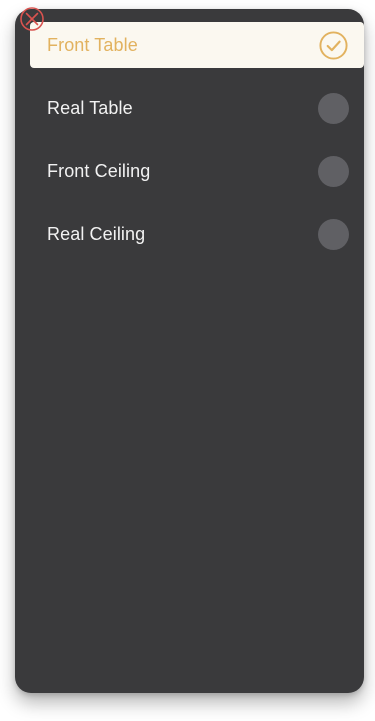 Image resolution: width=375 pixels, height=721 pixels. What do you see at coordinates (333, 45) in the screenshot?
I see `check-circle-icon` at bounding box center [333, 45].